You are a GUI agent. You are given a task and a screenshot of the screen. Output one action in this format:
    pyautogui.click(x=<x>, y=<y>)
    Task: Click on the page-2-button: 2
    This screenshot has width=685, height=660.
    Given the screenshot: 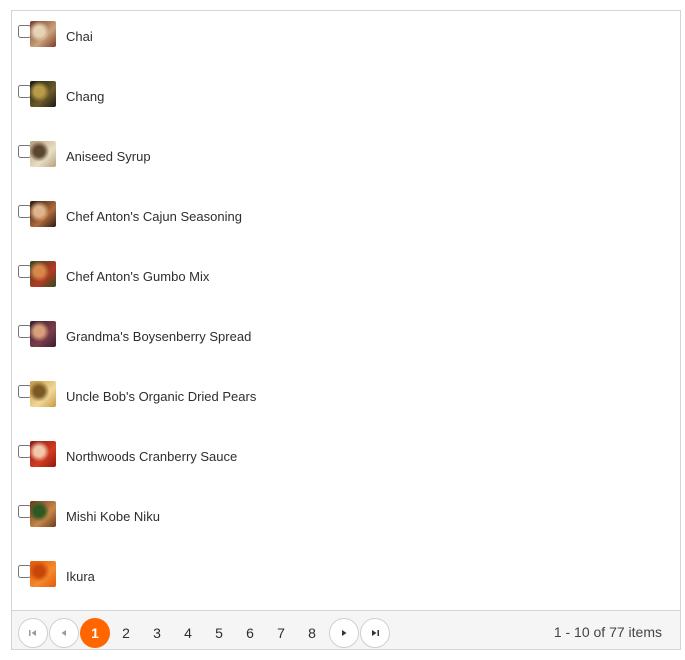 What is the action you would take?
    pyautogui.click(x=126, y=633)
    